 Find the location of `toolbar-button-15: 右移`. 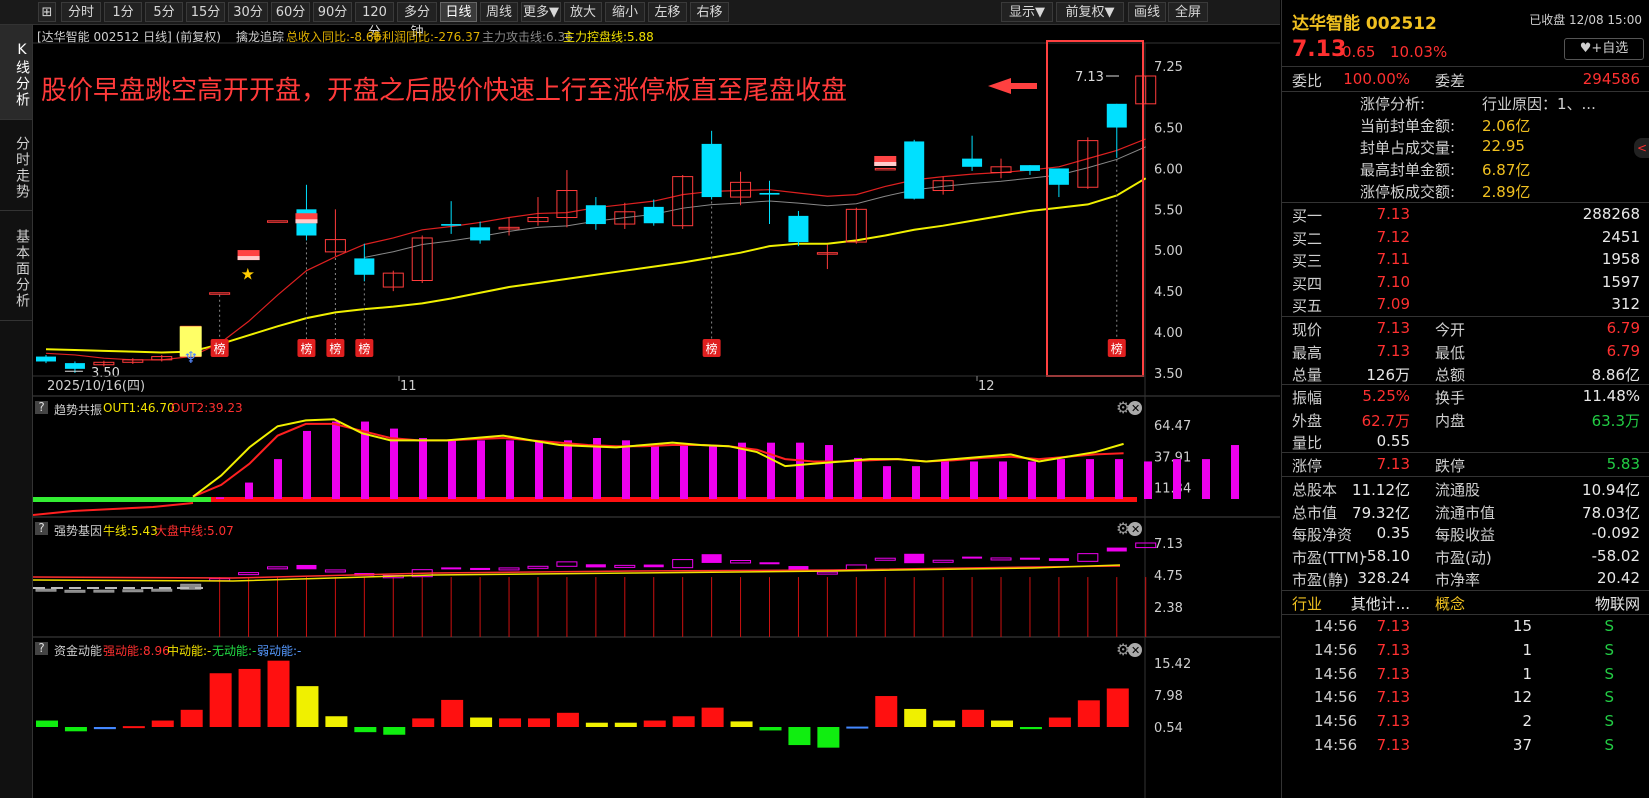

toolbar-button-15: 右移 is located at coordinates (709, 12).